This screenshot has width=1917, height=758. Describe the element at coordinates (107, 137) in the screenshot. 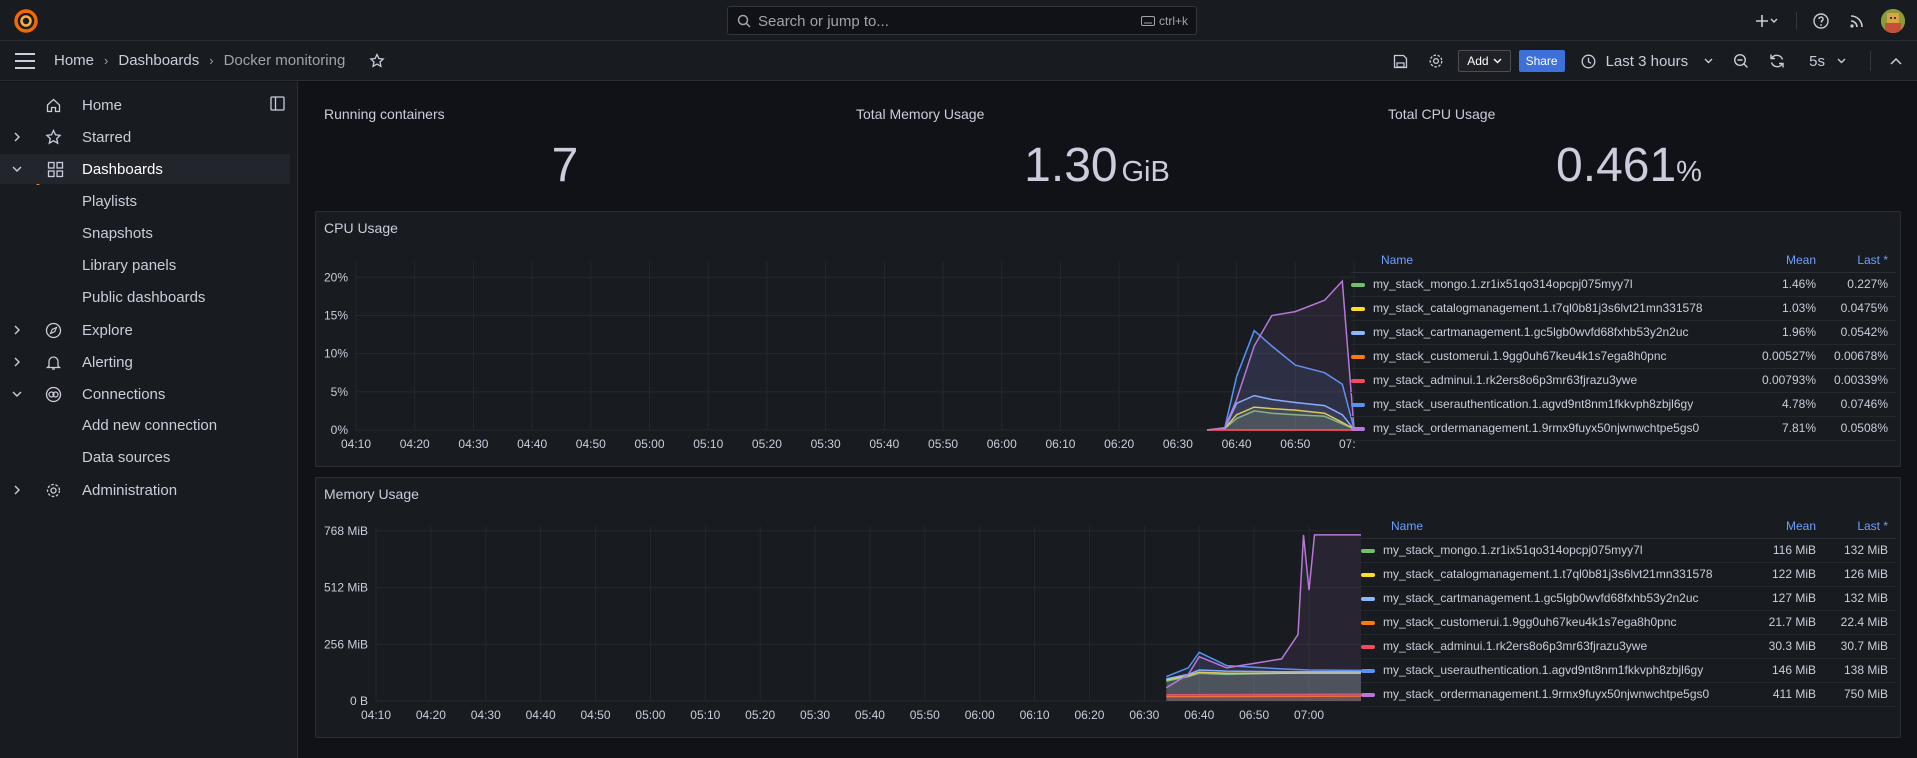

I see `sidebar-item-label: Starred` at that location.